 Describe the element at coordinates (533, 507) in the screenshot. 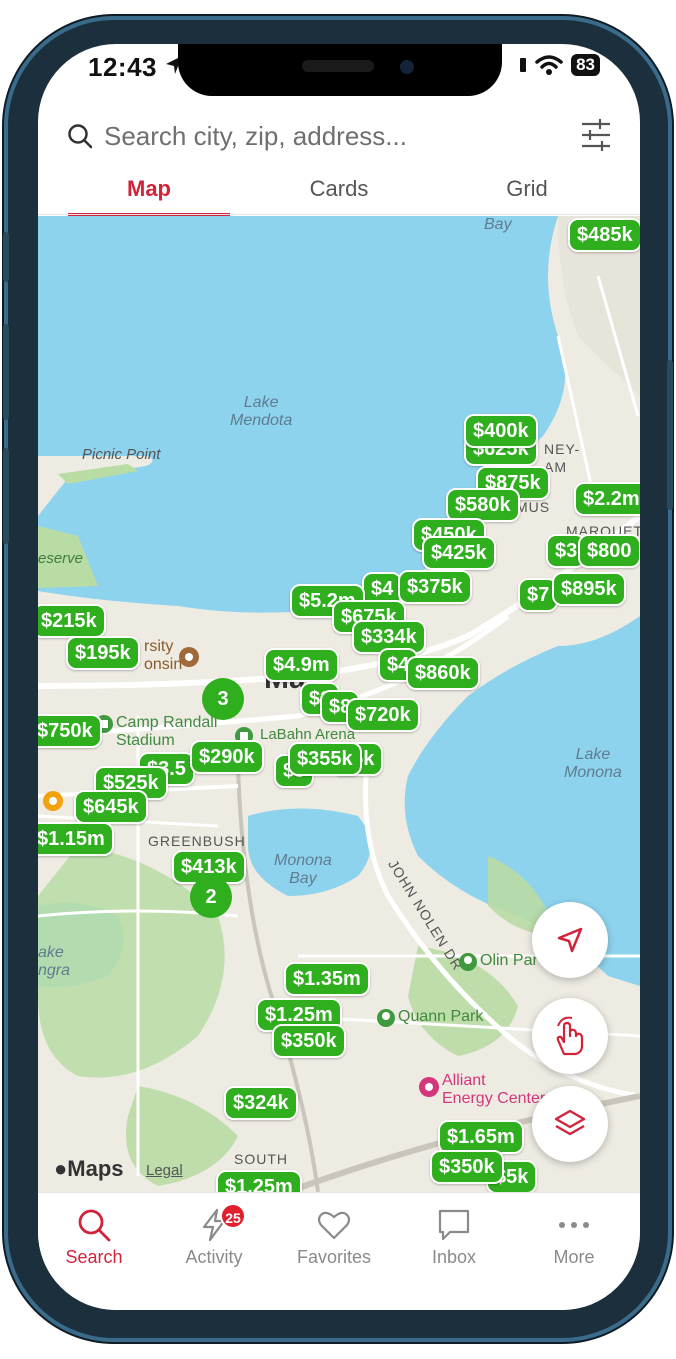

I see `mus-label: MUS` at that location.